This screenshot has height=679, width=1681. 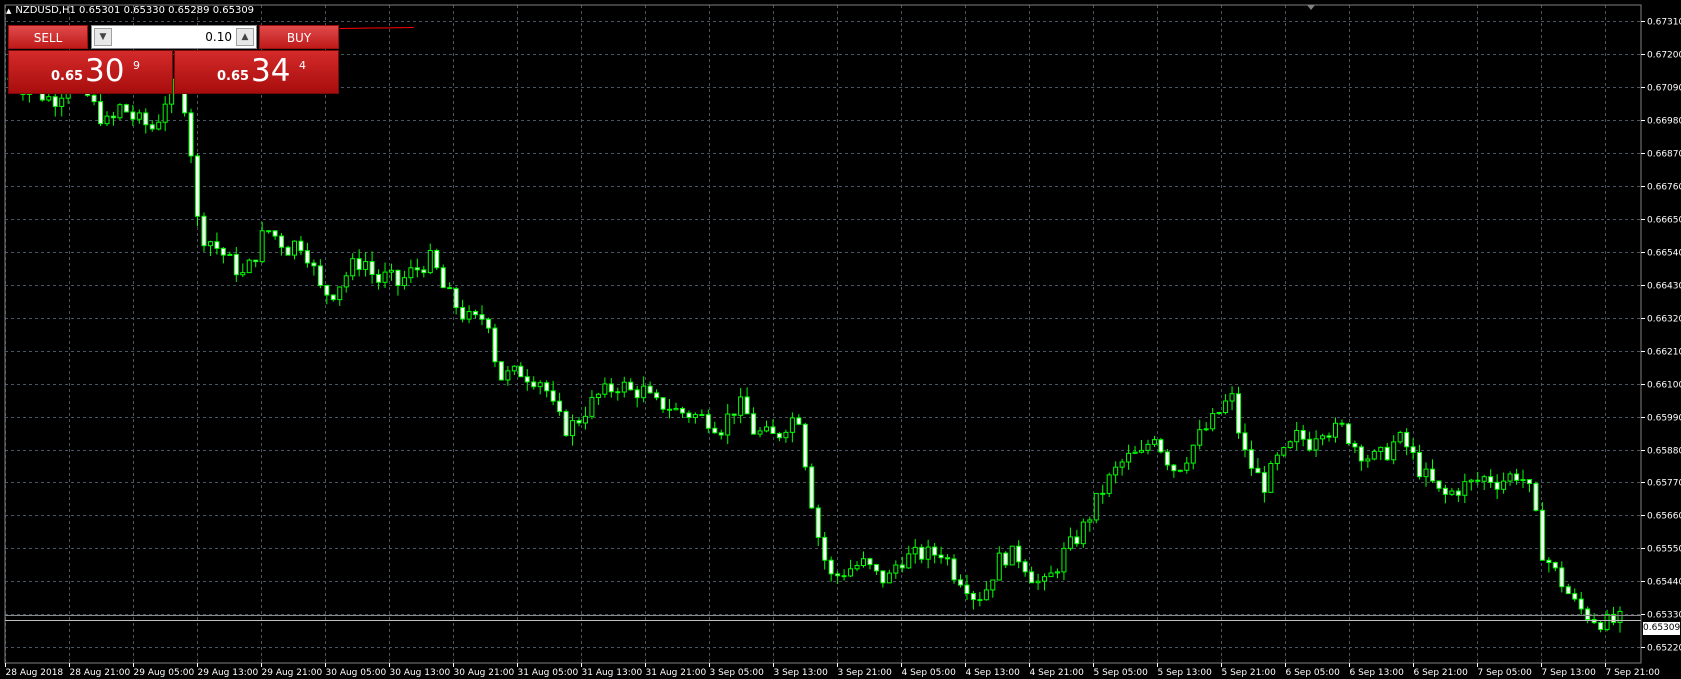 I want to click on sell-price-button: 0.65 30 9, so click(x=90, y=72).